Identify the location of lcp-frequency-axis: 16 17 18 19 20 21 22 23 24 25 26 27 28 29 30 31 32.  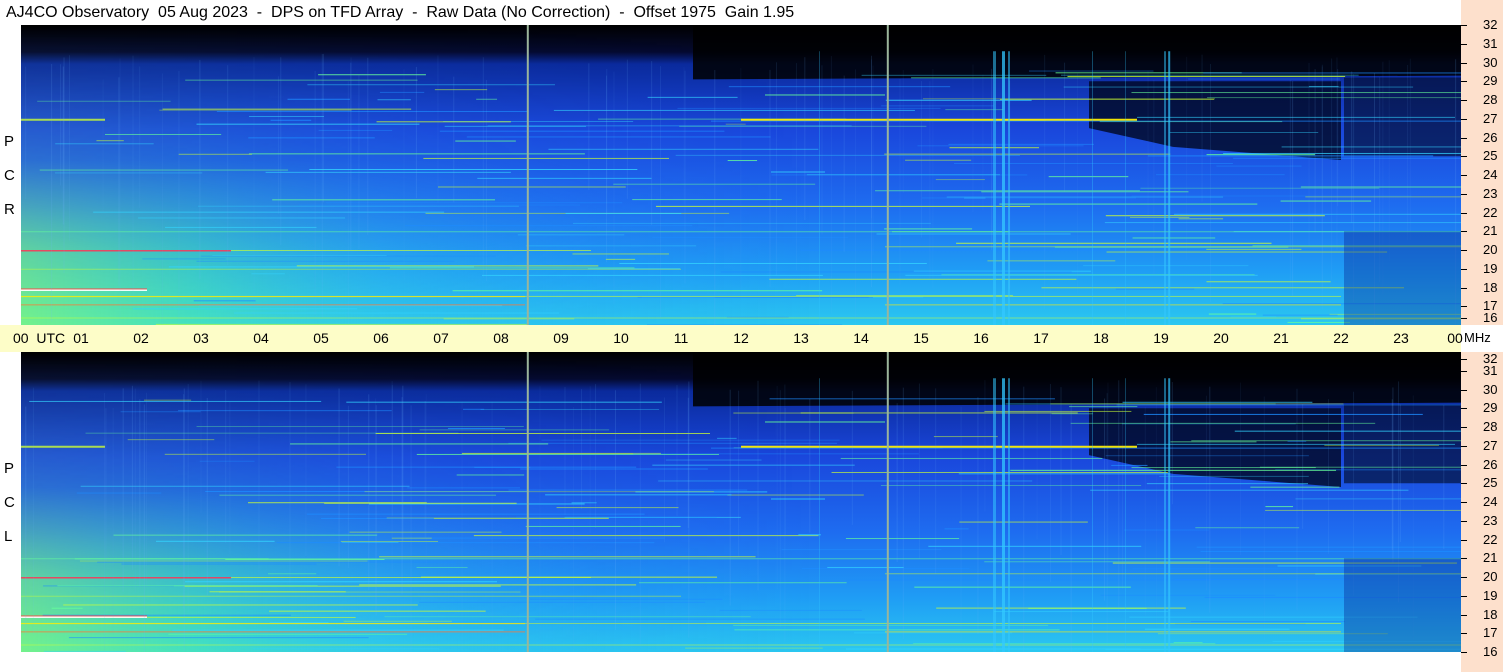
(1482, 512).